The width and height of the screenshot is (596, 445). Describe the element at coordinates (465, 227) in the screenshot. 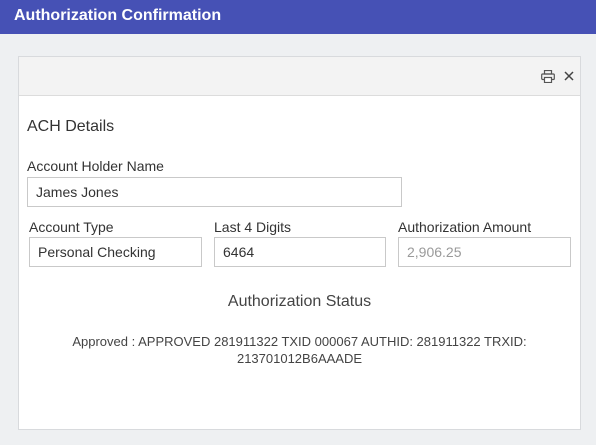

I see `amount-label: Authorization Amount` at that location.